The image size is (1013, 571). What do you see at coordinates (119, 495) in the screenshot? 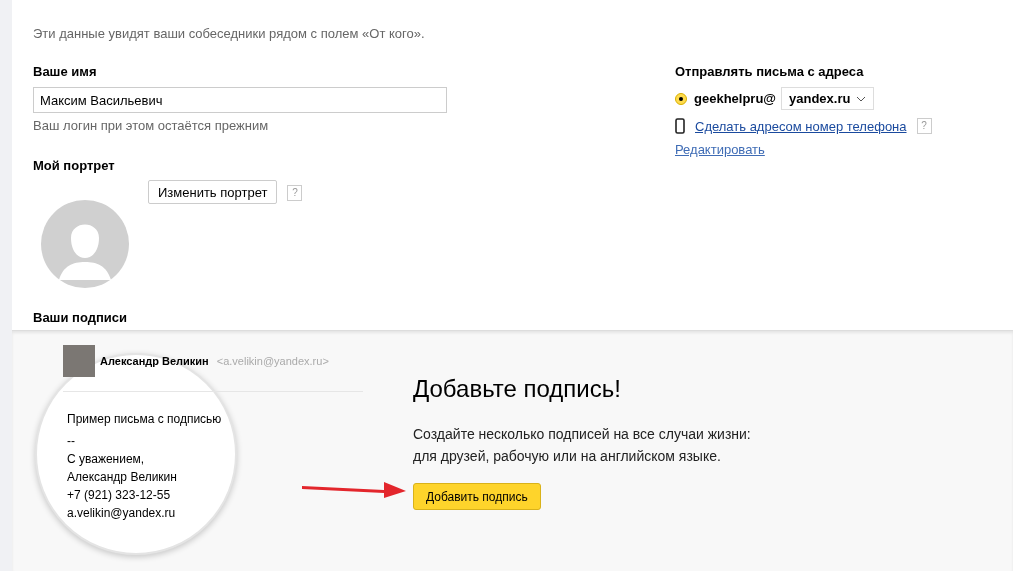
I see `letter-line: +7 (921) 323-12-55` at bounding box center [119, 495].